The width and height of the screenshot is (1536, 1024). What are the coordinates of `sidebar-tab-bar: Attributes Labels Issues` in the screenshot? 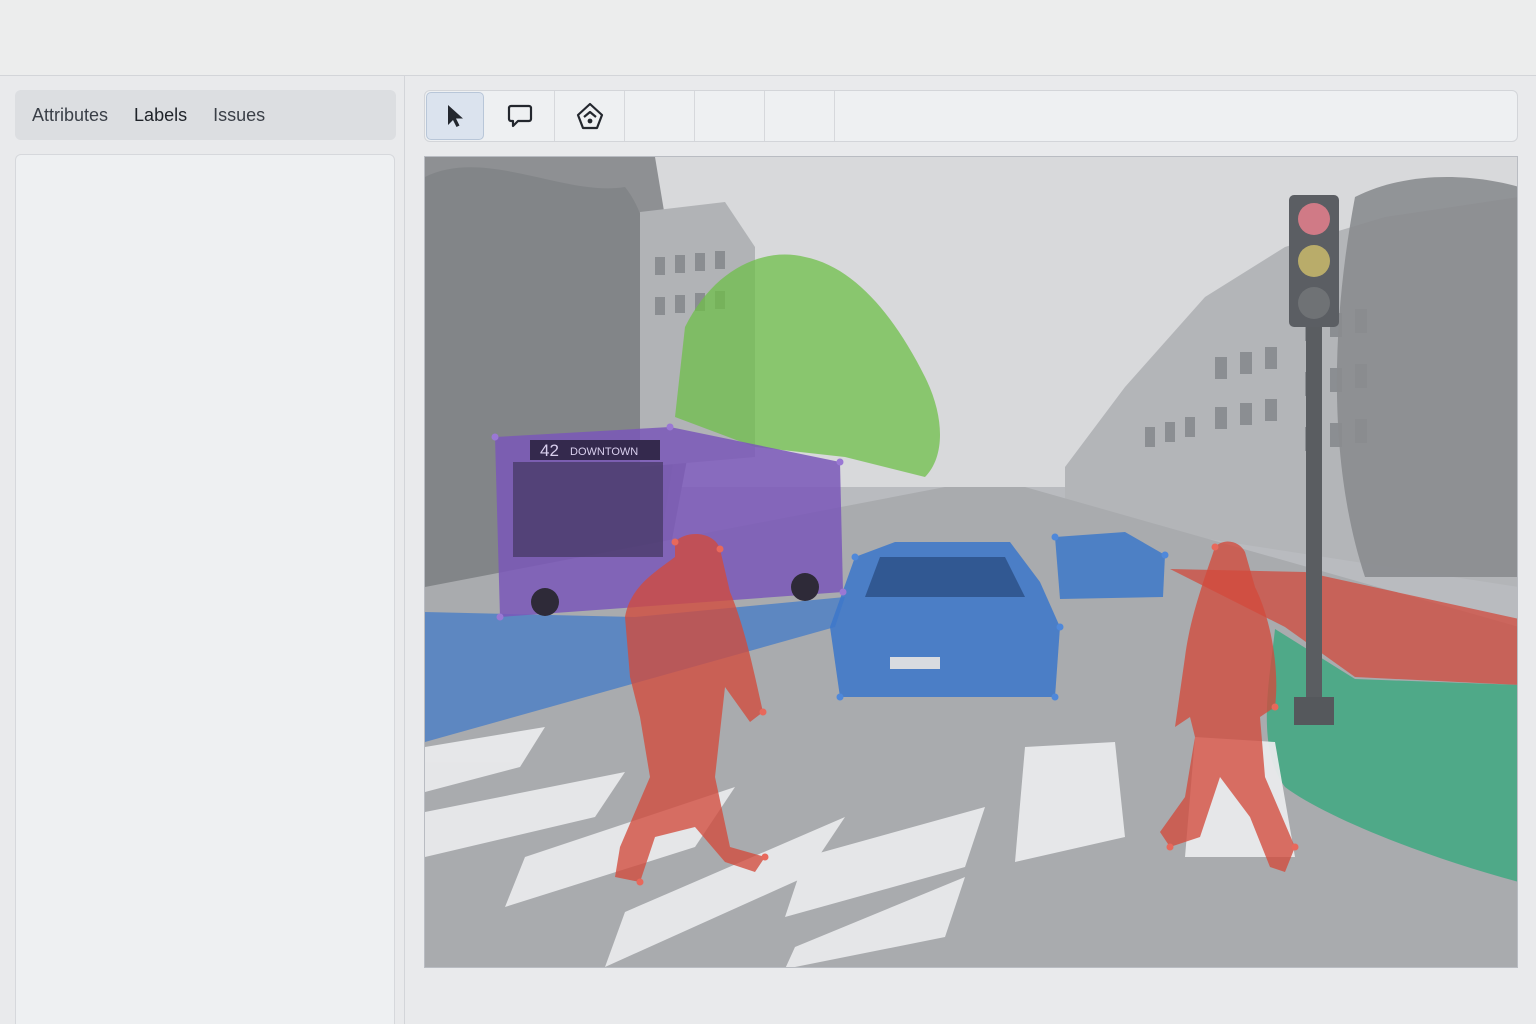 It's located at (205, 115).